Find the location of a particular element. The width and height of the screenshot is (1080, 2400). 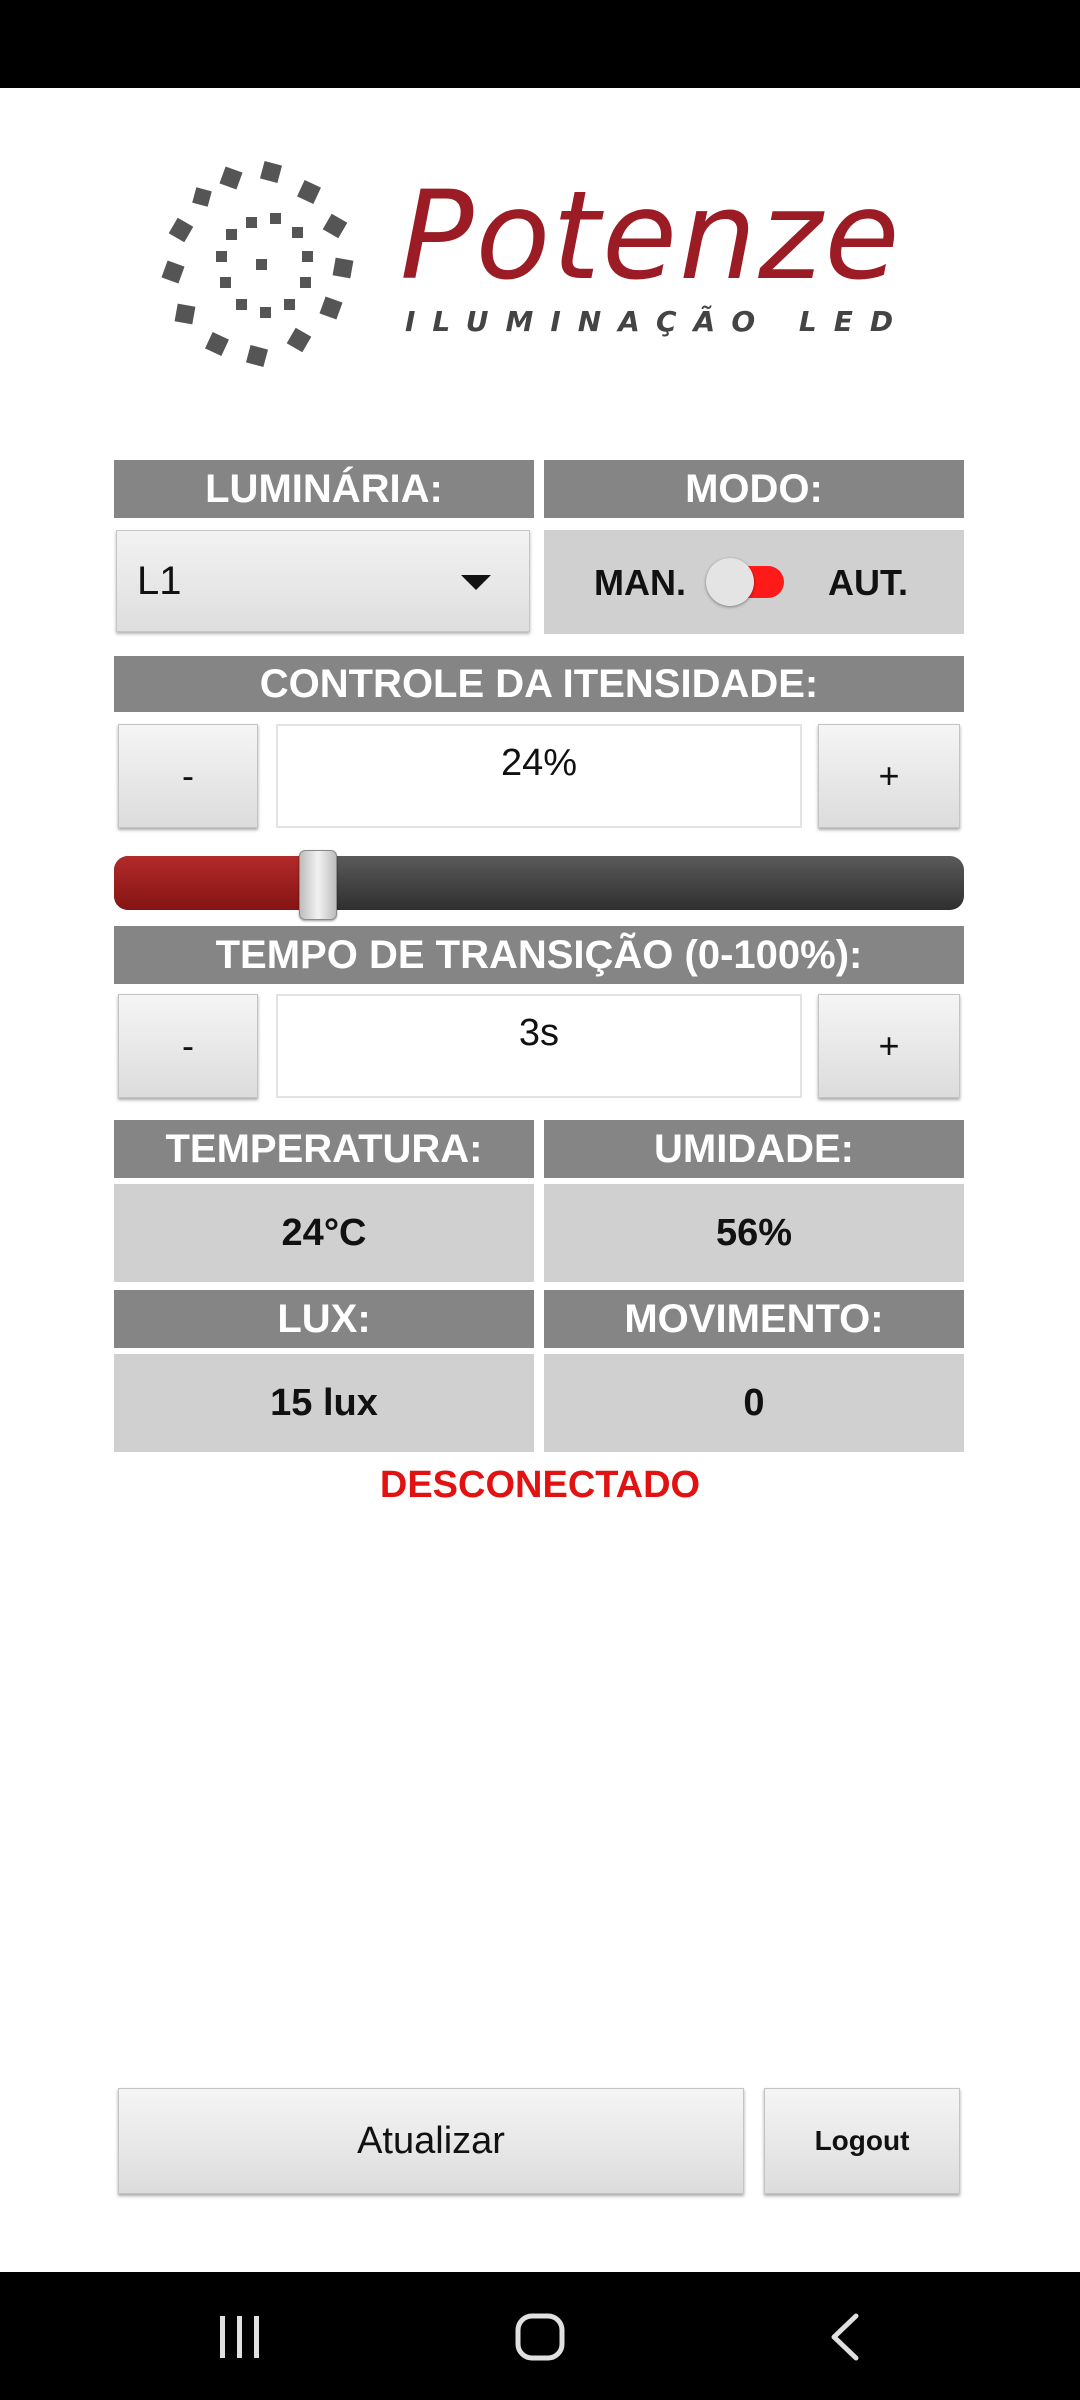

back-icon is located at coordinates (845, 2337).